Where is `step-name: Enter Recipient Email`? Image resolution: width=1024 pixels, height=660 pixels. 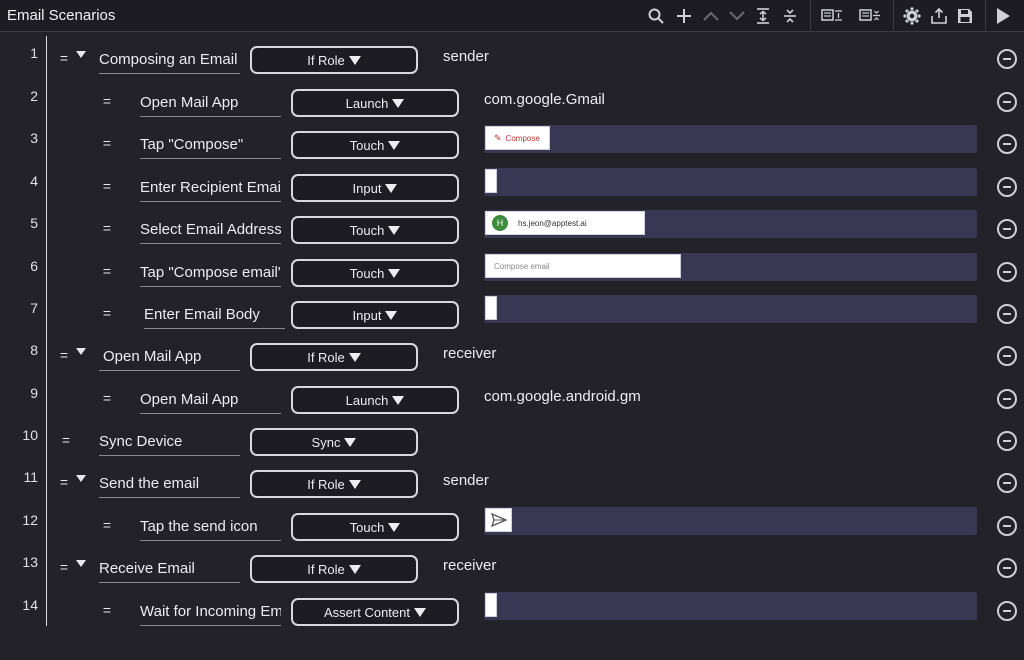
step-name: Enter Recipient Email is located at coordinates (210, 189).